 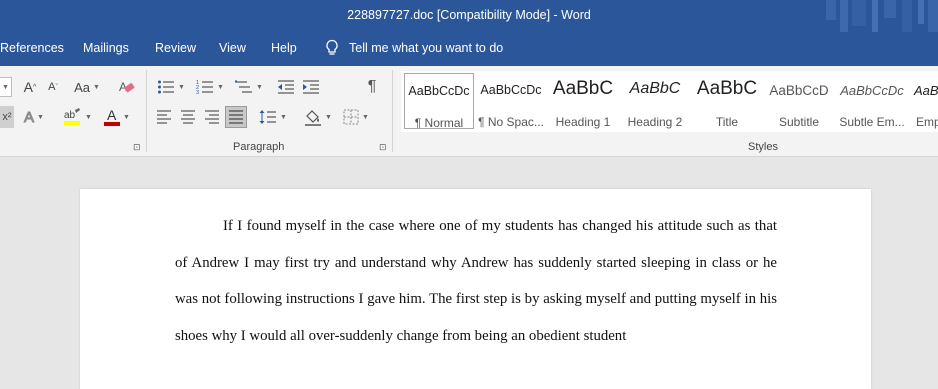 What do you see at coordinates (924, 101) in the screenshot?
I see `style-emphasis: AaB Emp` at bounding box center [924, 101].